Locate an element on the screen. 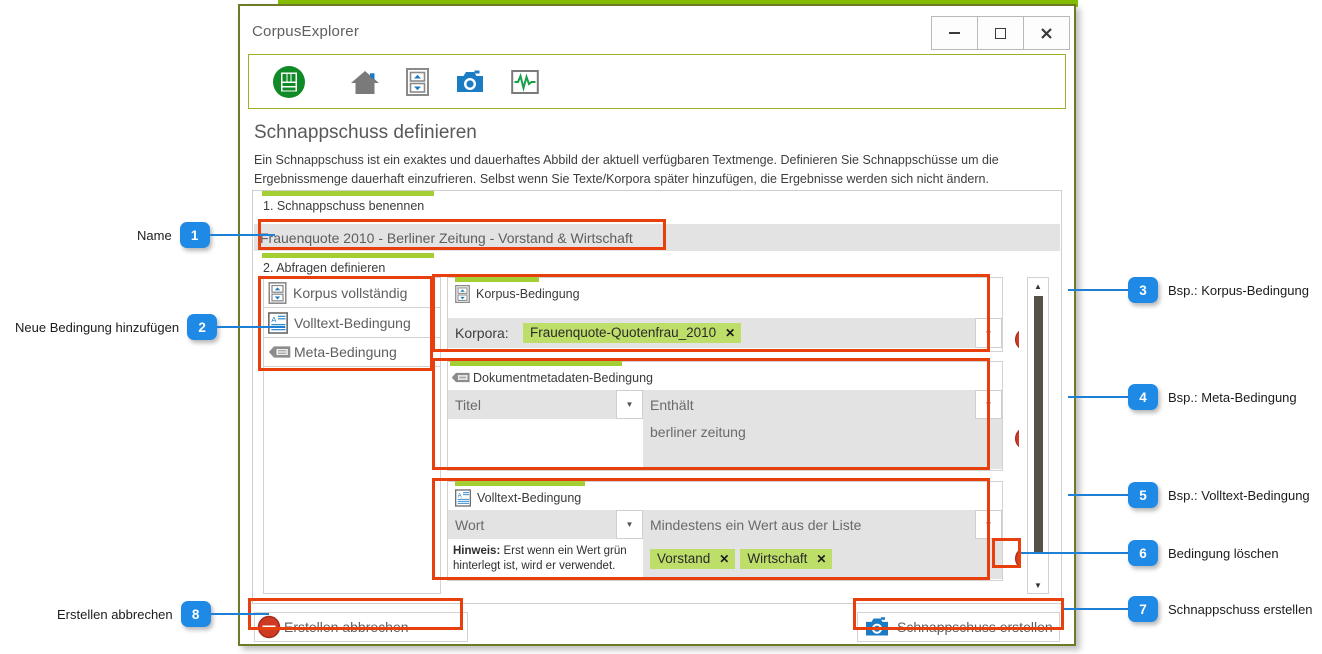 This screenshot has width=1322, height=654. callout-6-badge: 6 is located at coordinates (1143, 553).